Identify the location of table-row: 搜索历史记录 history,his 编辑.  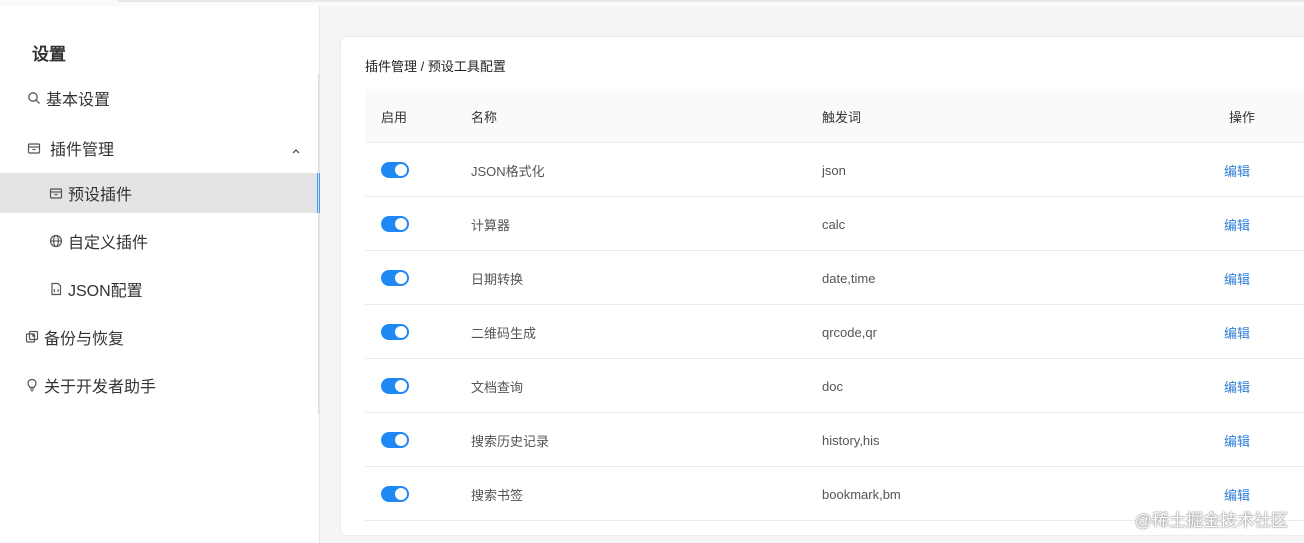
(834, 440).